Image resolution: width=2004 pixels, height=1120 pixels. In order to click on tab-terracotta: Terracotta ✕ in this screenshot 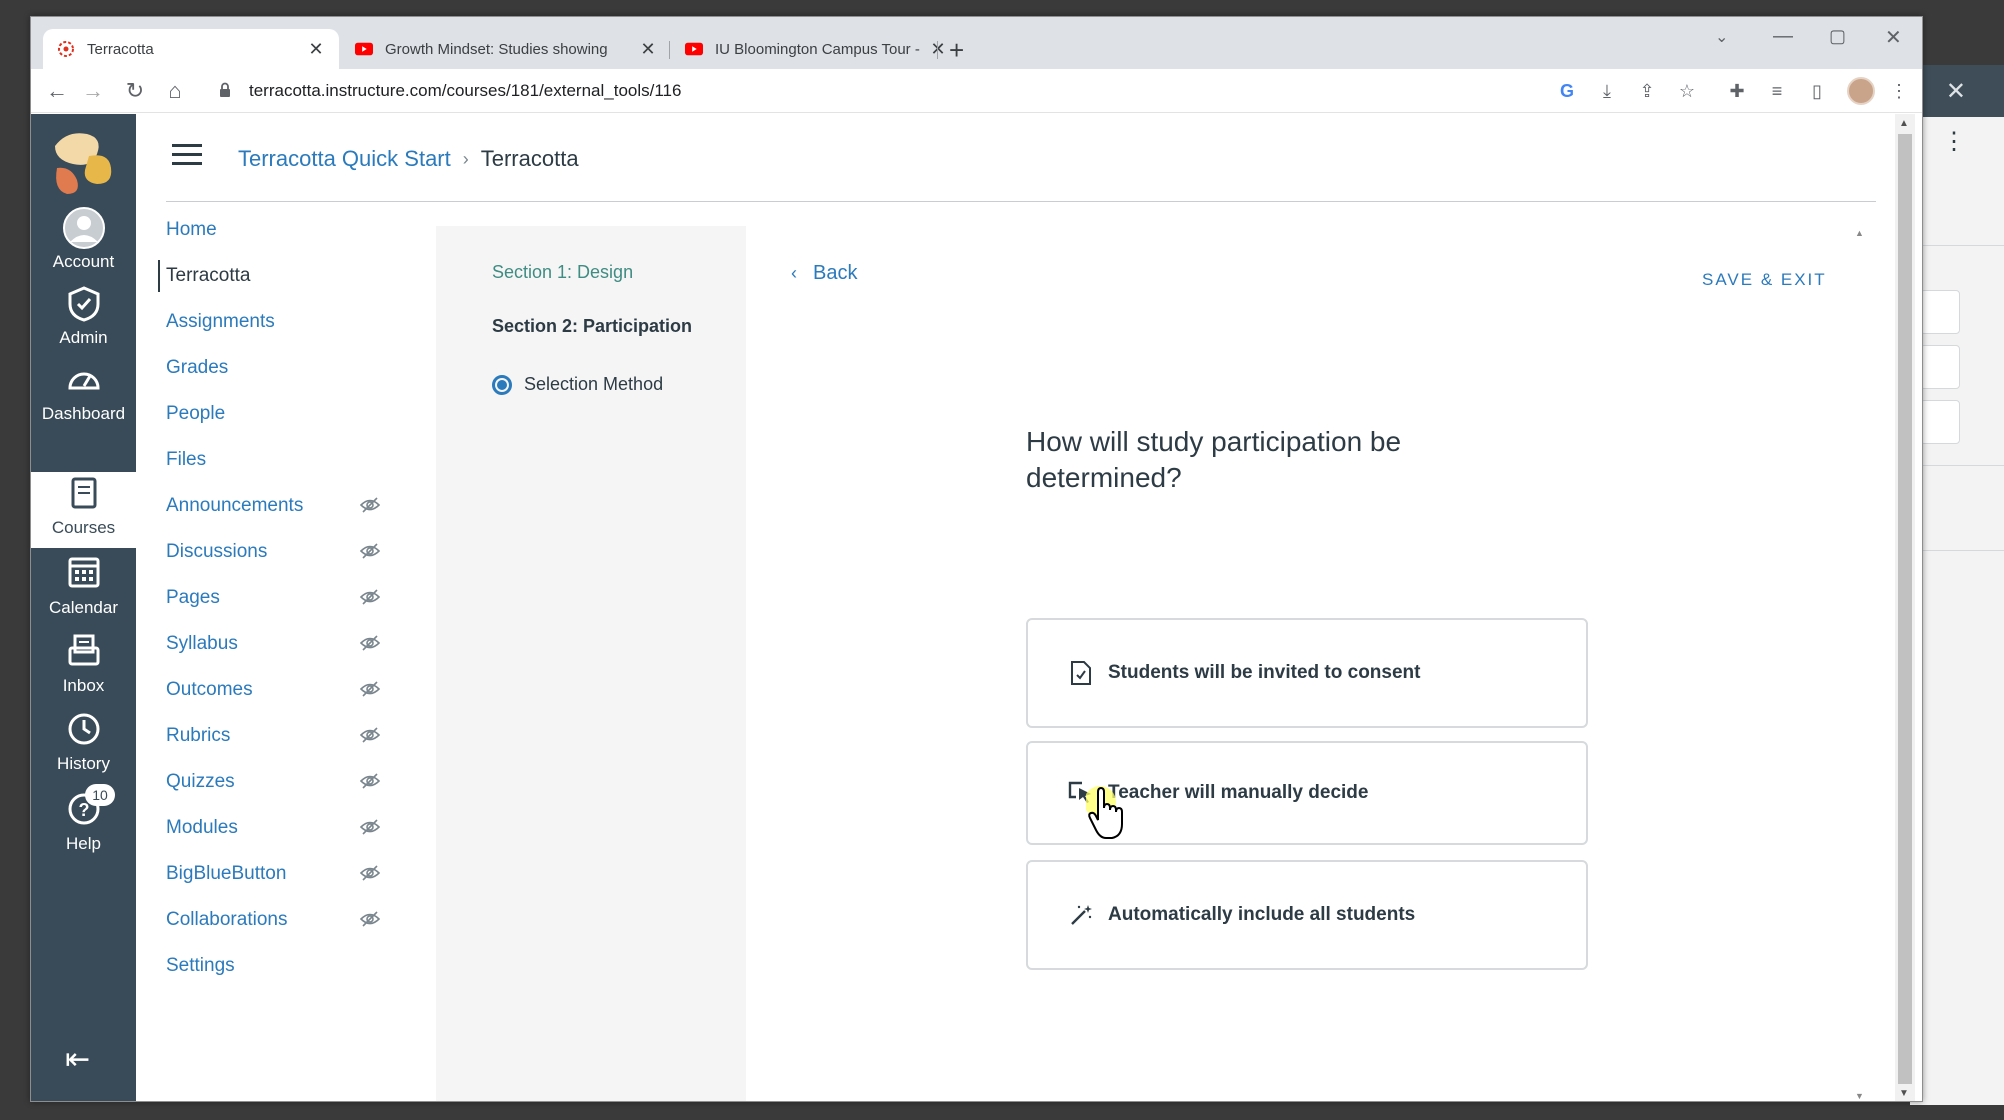, I will do `click(191, 49)`.